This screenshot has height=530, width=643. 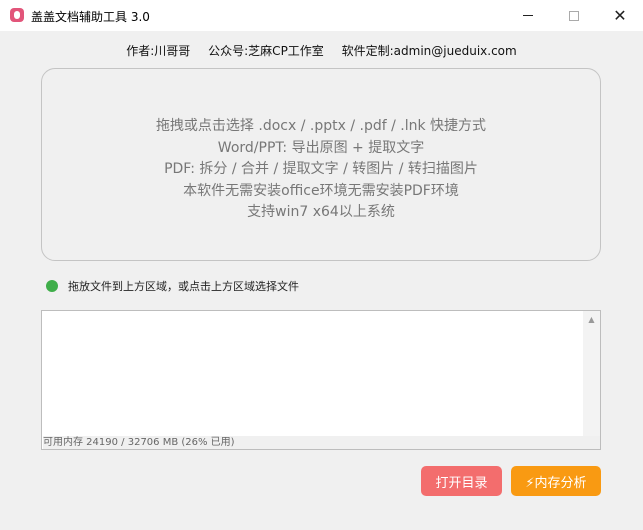 What do you see at coordinates (461, 481) in the screenshot?
I see `open-directory-button: 打开目录` at bounding box center [461, 481].